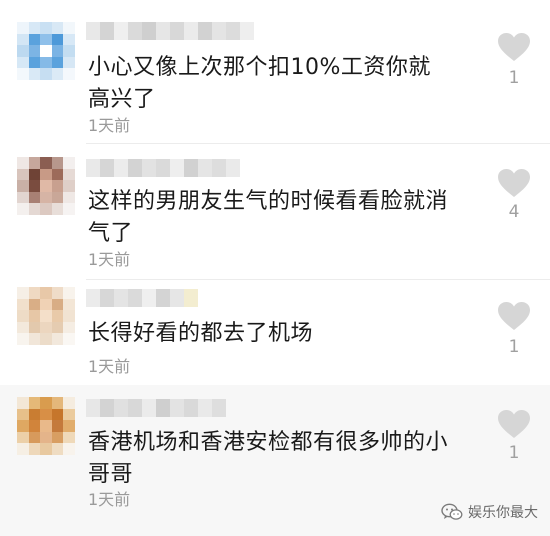 The image size is (550, 536). I want to click on wechat-icon, so click(452, 512).